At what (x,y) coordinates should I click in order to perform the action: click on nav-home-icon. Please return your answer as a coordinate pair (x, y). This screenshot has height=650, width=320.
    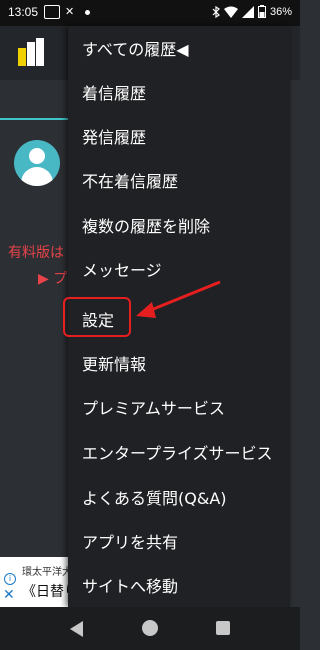
    Looking at the image, I should click on (150, 628).